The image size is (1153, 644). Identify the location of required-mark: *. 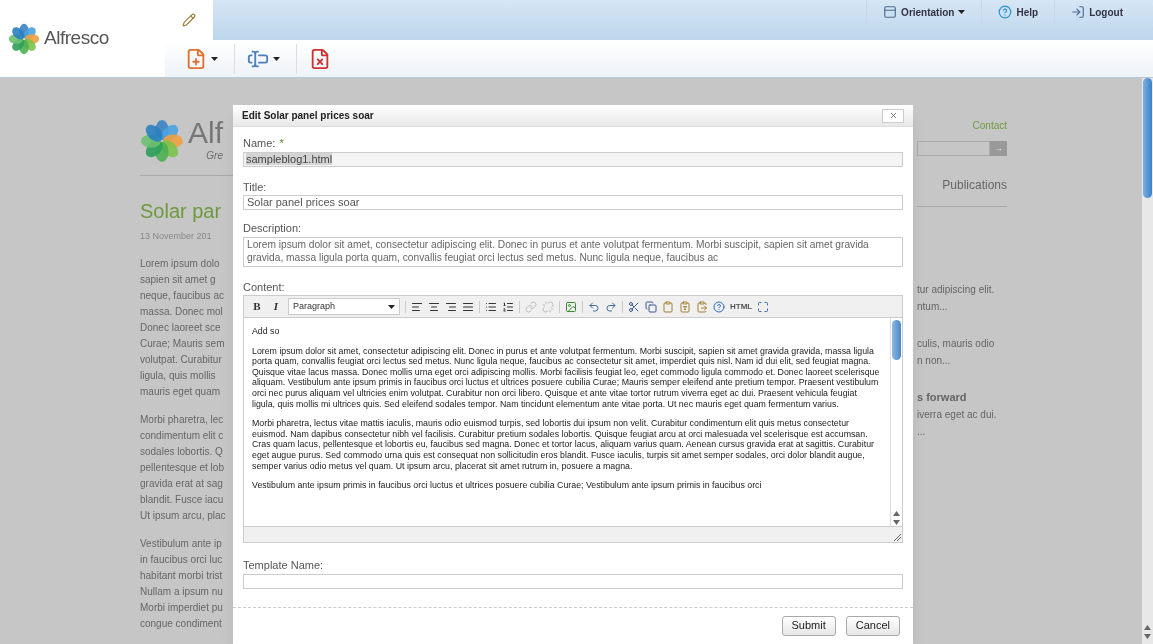
(281, 143).